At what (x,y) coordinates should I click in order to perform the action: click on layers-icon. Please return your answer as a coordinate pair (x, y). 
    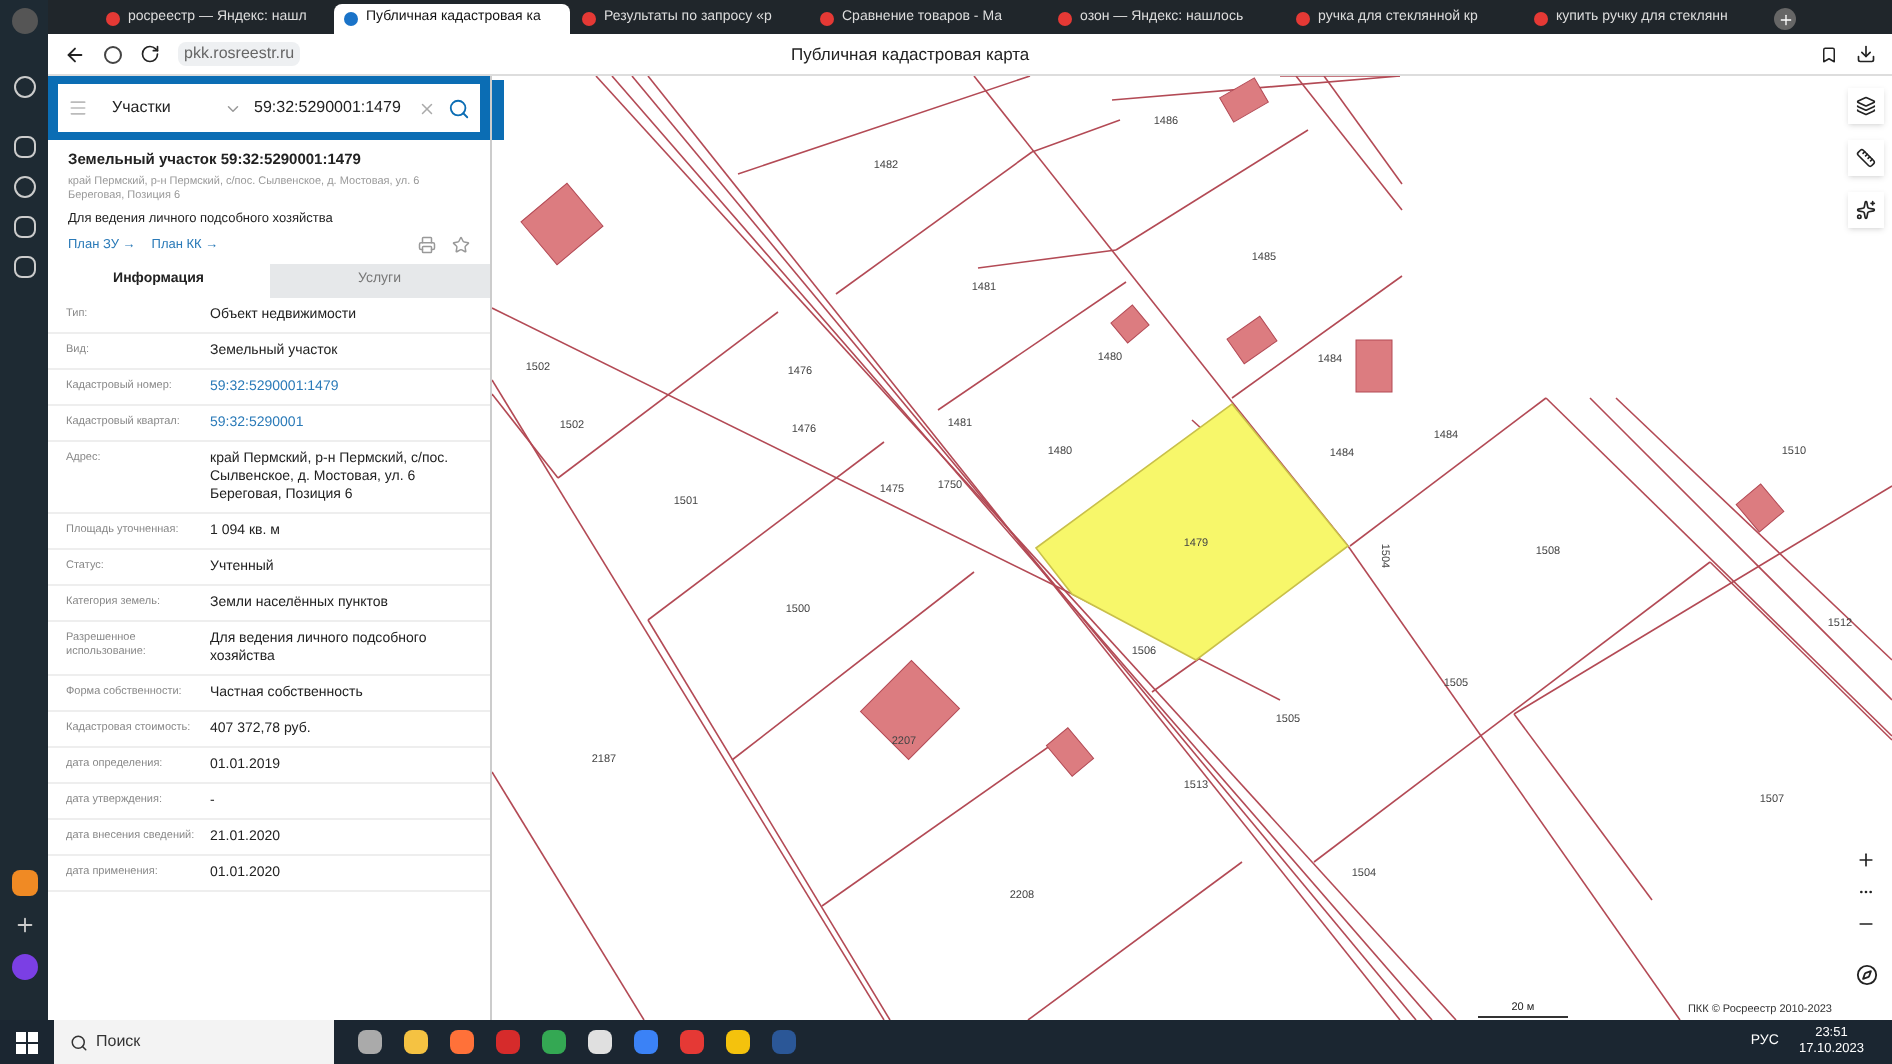
    Looking at the image, I should click on (1866, 106).